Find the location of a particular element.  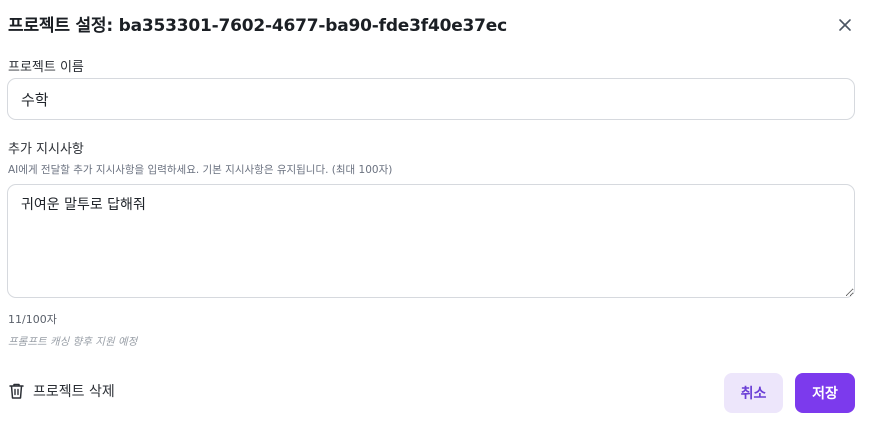

project-name-label: 프로젝트 이름 is located at coordinates (46, 67).